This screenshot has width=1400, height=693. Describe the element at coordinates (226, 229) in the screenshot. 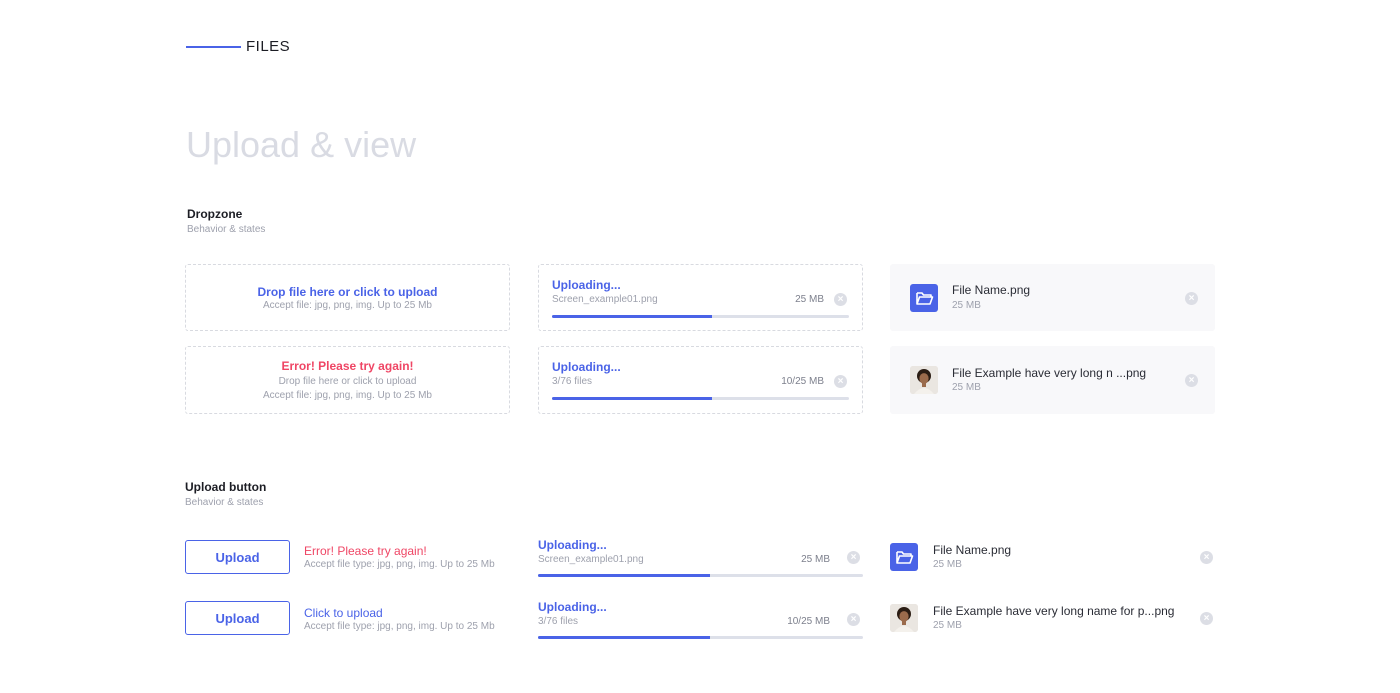

I see `dropzone-section-subtitle: Behavior & states` at that location.